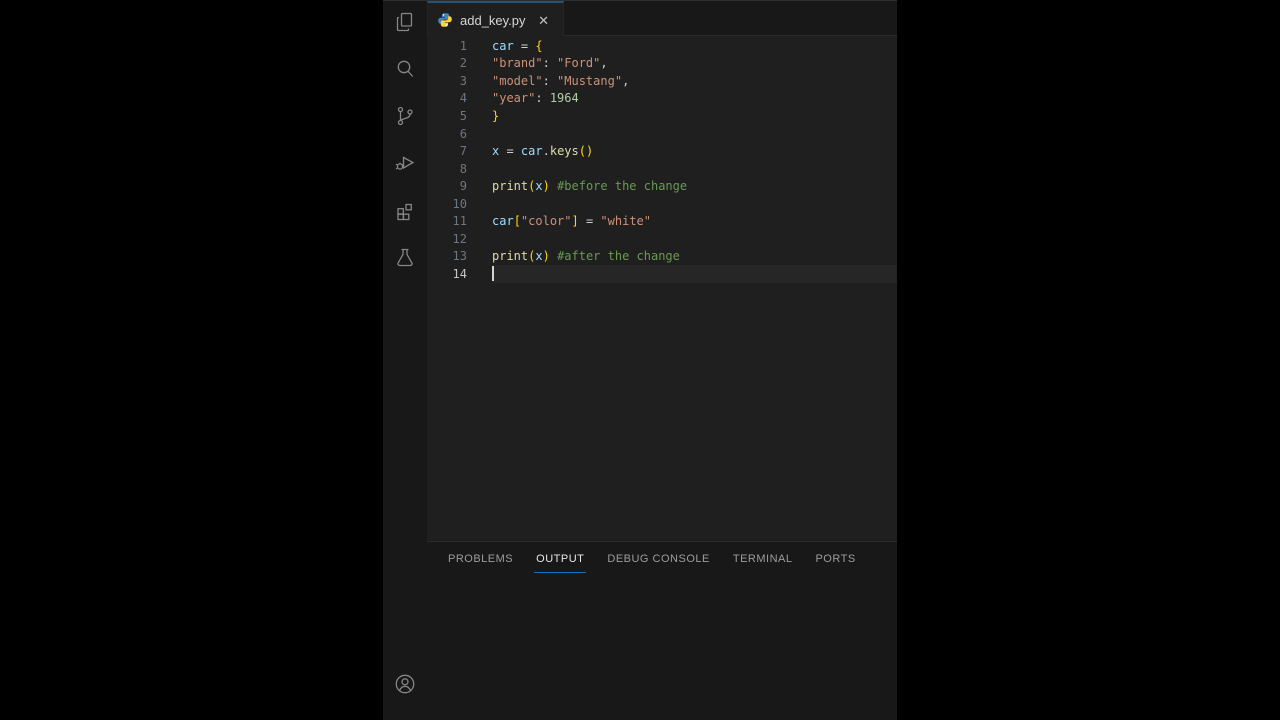 The height and width of the screenshot is (720, 1280). I want to click on line-number: 10, so click(459, 203).